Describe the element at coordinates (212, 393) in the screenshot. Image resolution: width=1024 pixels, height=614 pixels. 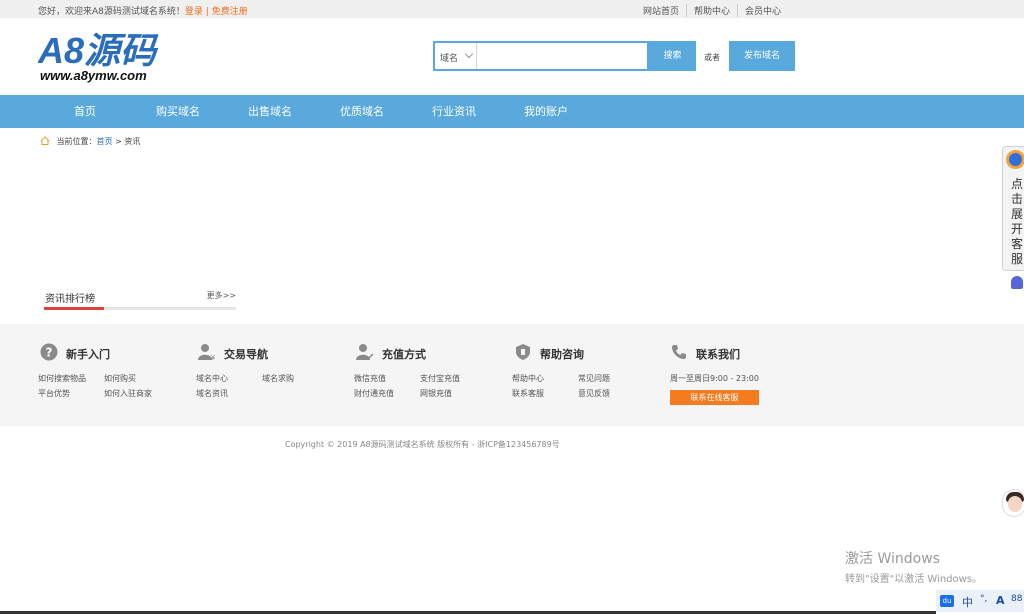
I see `footer-link: 域名资讯` at that location.